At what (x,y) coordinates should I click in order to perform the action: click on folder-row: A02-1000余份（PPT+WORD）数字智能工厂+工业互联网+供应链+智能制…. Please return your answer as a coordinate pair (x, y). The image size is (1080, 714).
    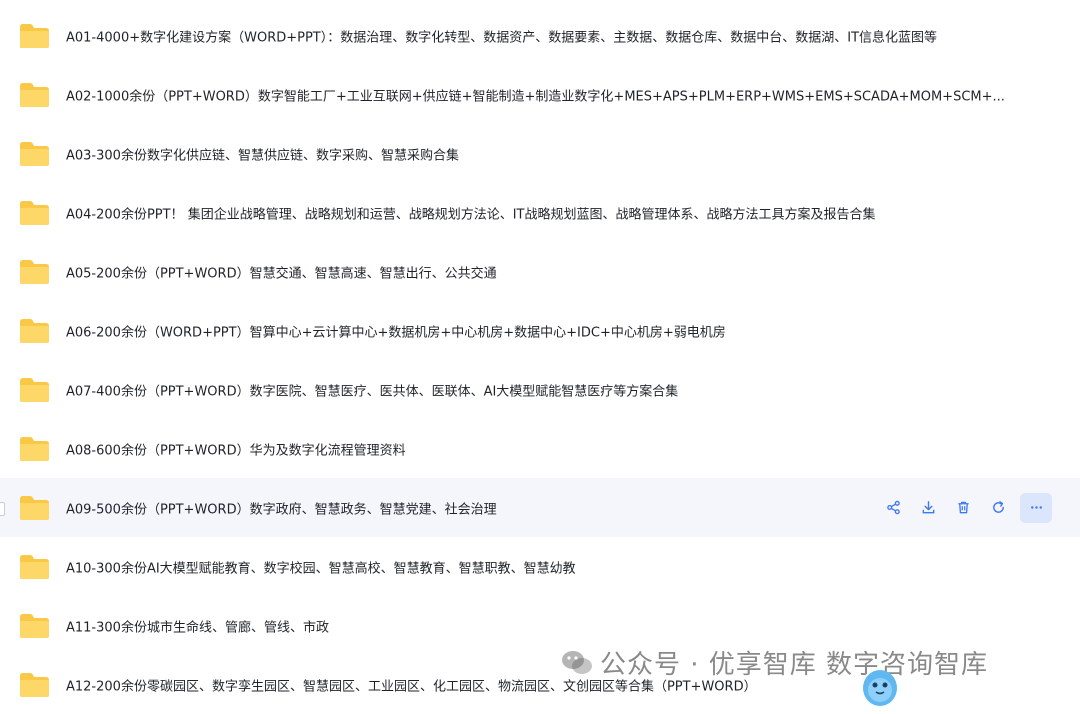
    Looking at the image, I should click on (540, 94).